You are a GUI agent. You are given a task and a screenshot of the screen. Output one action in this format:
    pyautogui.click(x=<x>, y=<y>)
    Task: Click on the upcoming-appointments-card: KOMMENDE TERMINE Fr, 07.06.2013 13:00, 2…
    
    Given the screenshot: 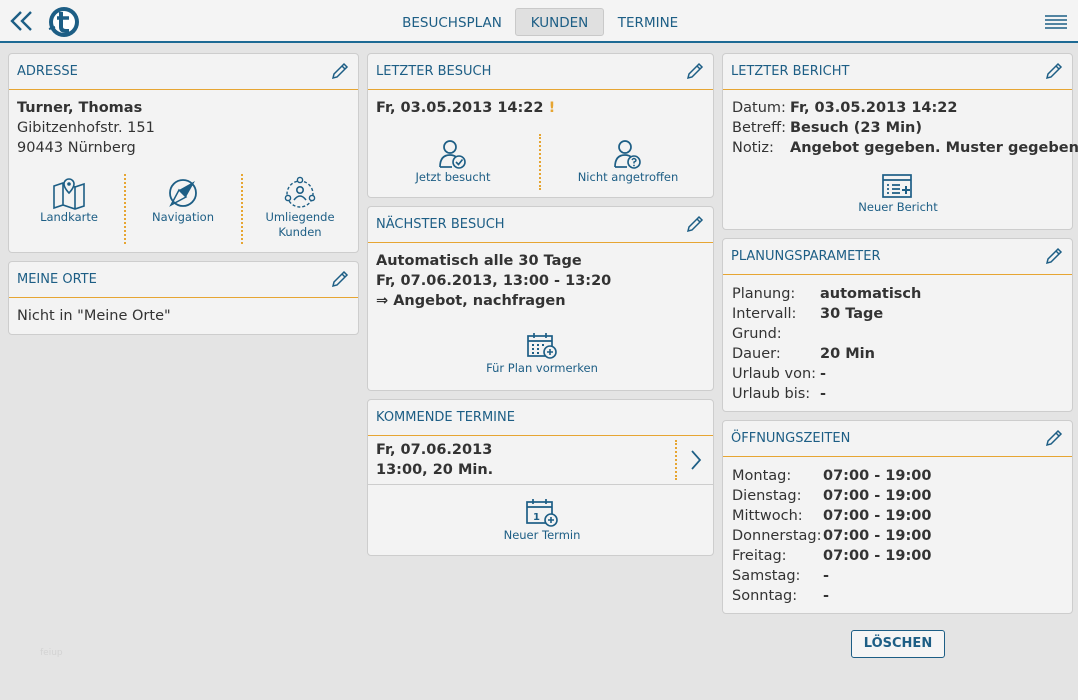 What is the action you would take?
    pyautogui.click(x=540, y=477)
    